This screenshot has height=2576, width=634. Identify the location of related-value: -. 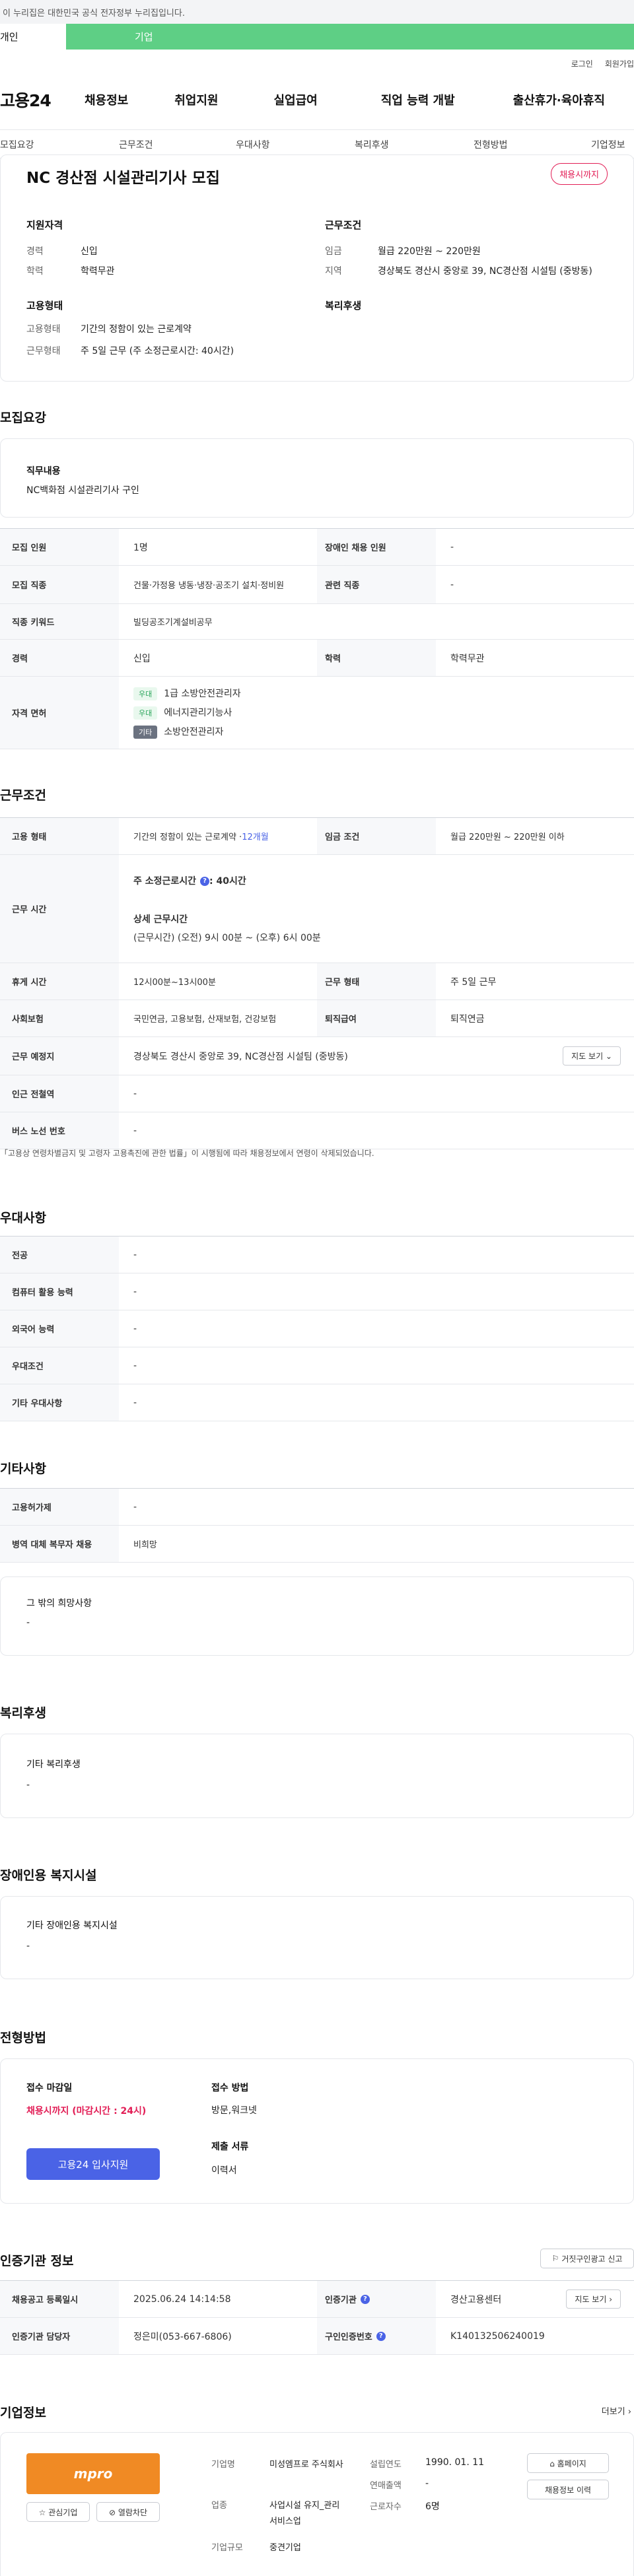
(452, 584).